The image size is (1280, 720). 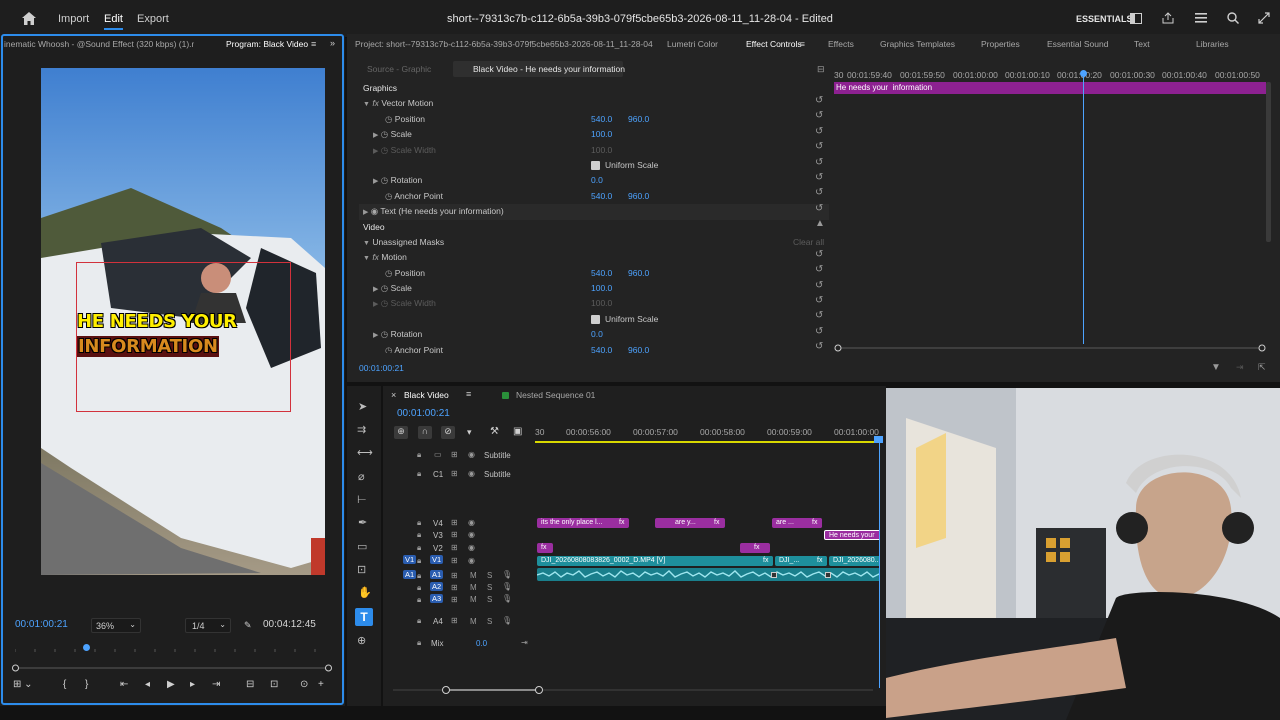 I want to click on razor-tool-icon: ⌀, so click(x=361, y=476).